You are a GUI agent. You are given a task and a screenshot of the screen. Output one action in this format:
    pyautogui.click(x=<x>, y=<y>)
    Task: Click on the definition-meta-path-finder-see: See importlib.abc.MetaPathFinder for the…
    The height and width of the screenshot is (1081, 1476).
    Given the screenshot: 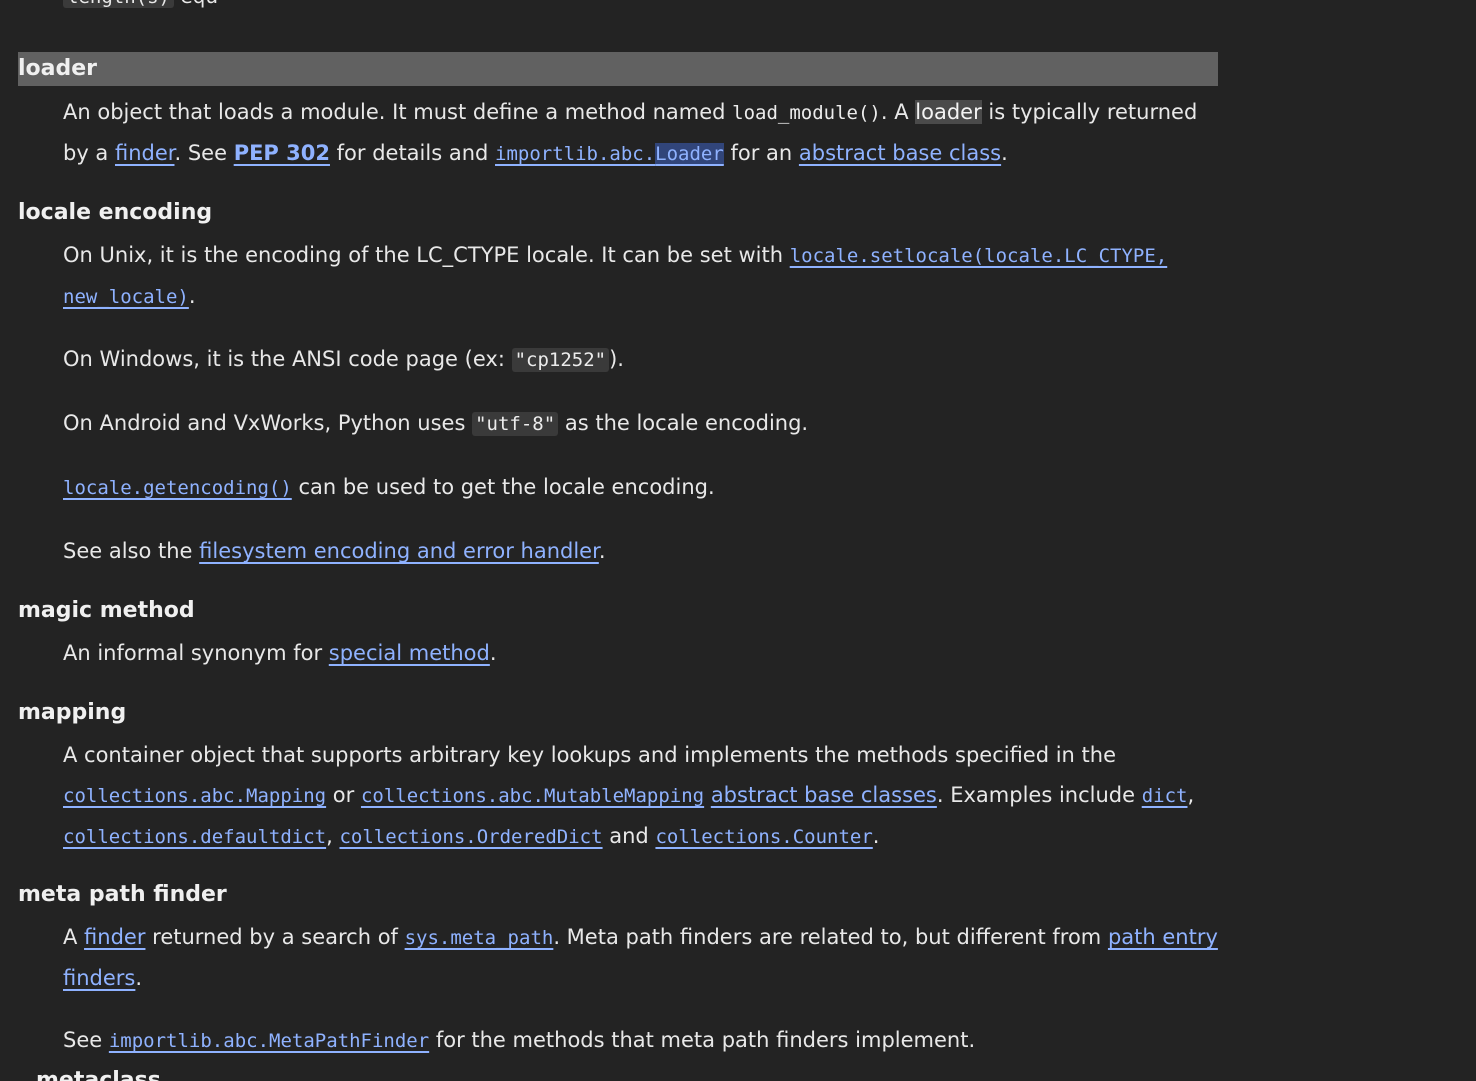 What is the action you would take?
    pyautogui.click(x=643, y=1040)
    